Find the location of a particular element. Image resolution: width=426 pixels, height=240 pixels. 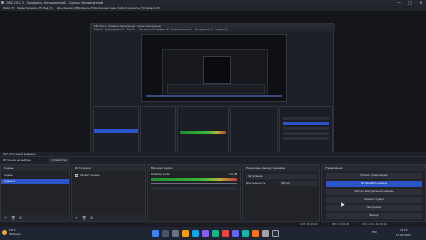

remove-scene-icon: 🗑 is located at coordinates (13, 218).